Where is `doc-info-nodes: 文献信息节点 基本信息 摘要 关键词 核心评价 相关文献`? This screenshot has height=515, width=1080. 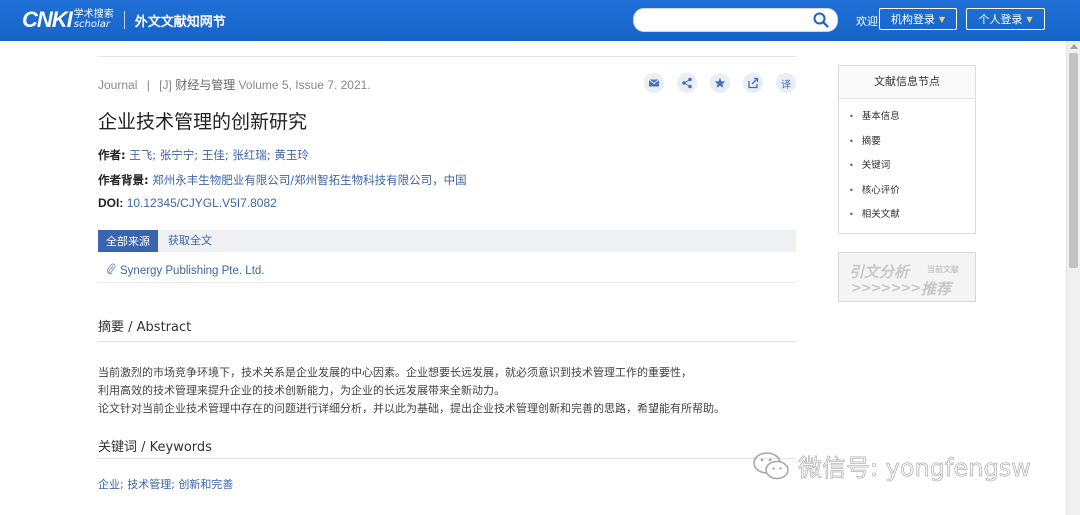 doc-info-nodes: 文献信息节点 基本信息 摘要 关键词 核心评价 相关文献 is located at coordinates (907, 149).